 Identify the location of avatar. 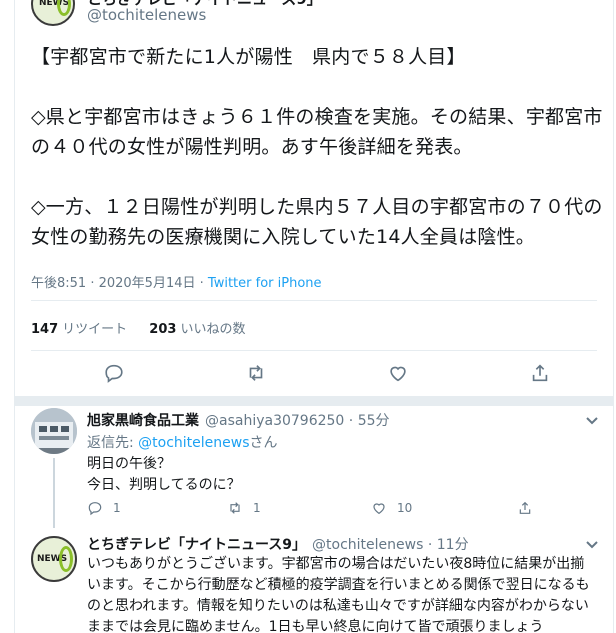
(54, 431).